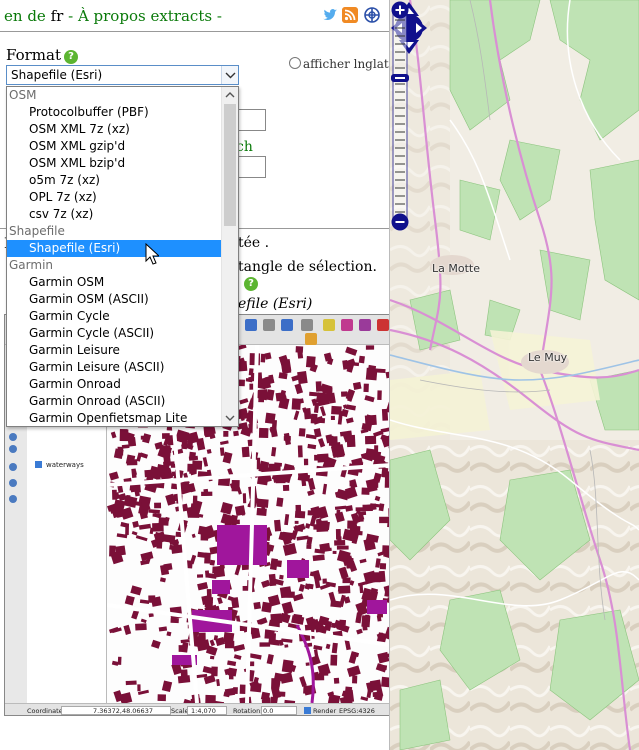  Describe the element at coordinates (152, 254) in the screenshot. I see `cursor-icon` at that location.